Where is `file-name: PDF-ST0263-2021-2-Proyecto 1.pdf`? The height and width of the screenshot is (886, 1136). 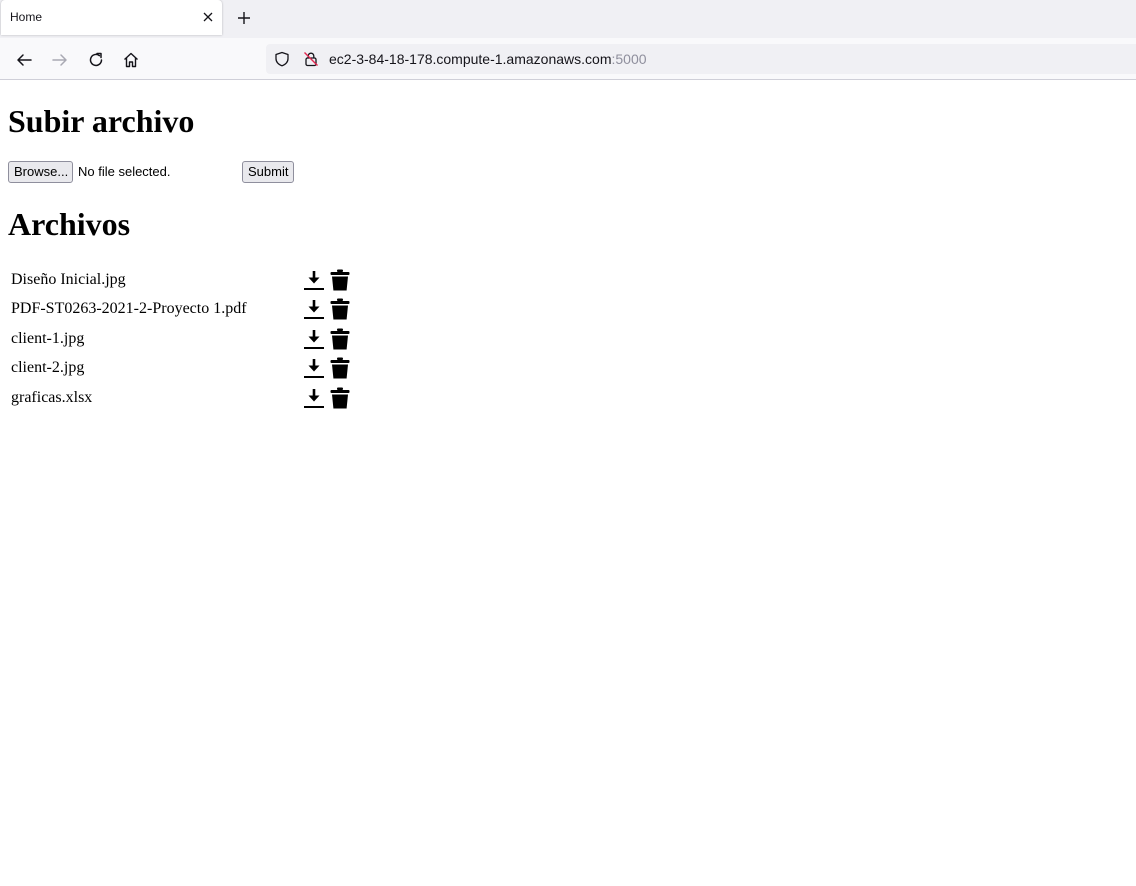
file-name: PDF-ST0263-2021-2-Proyecto 1.pdf is located at coordinates (129, 309).